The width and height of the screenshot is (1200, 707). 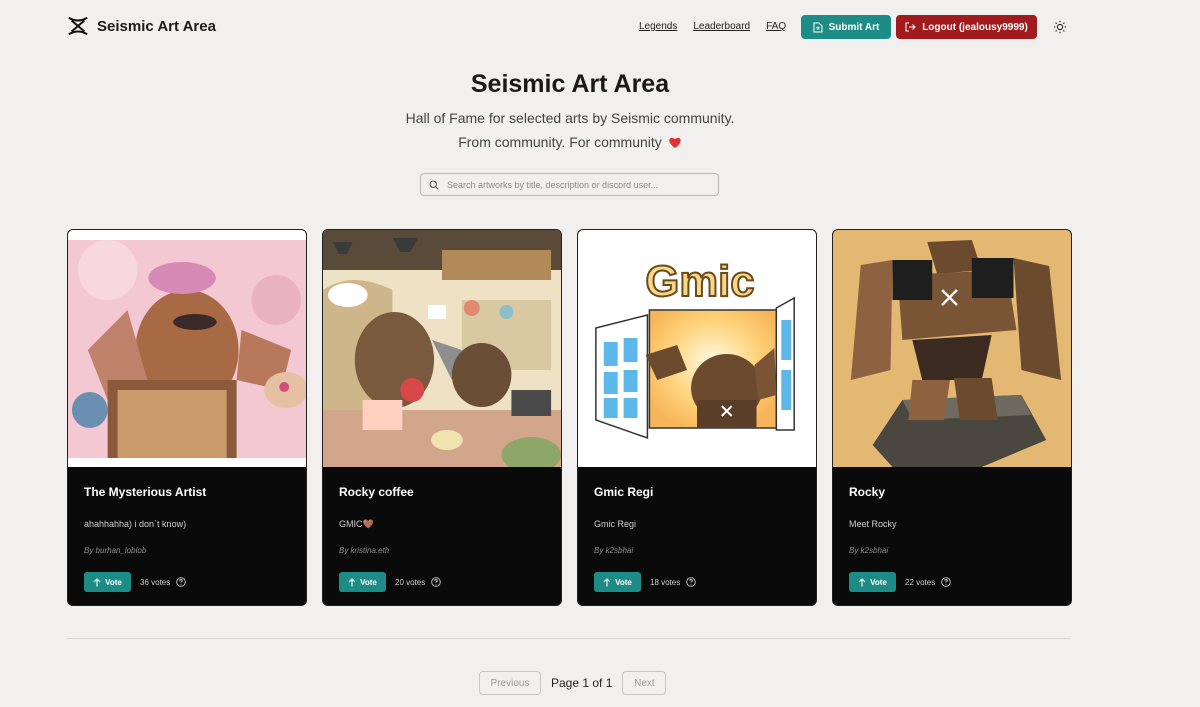 I want to click on logout-button: Logout (jealousy9999), so click(x=966, y=27).